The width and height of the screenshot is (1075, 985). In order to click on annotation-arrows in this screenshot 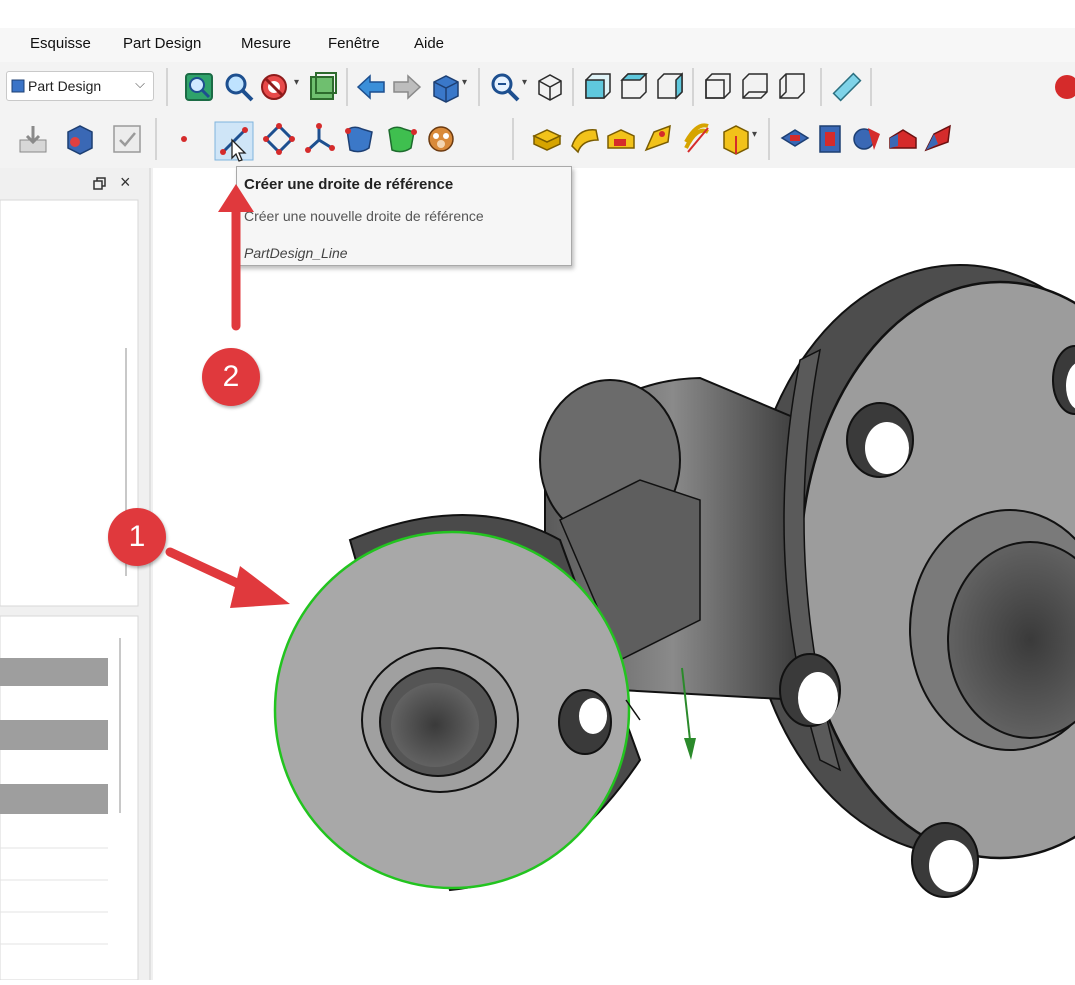, I will do `click(227, 396)`.